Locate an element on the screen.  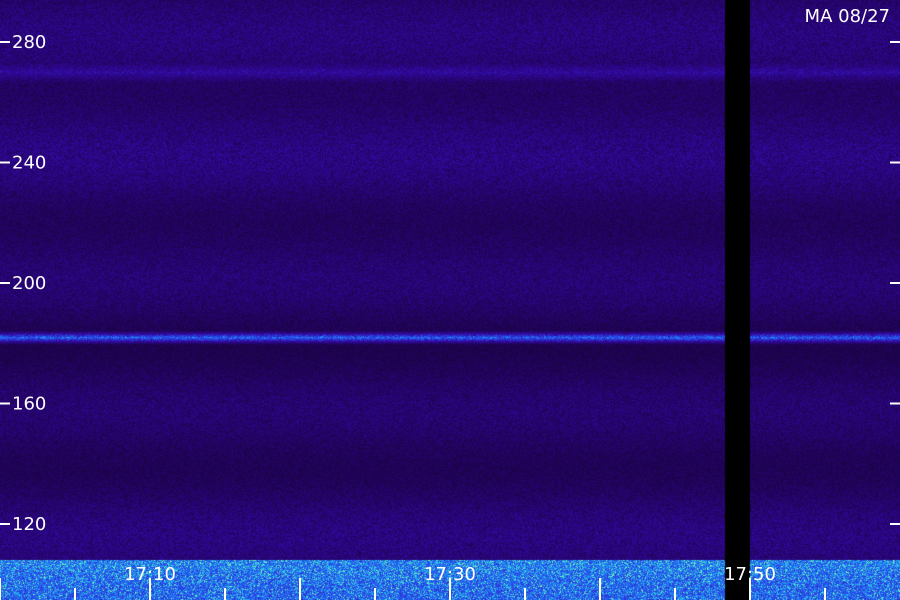
y-tick-label: 240 is located at coordinates (29, 163).